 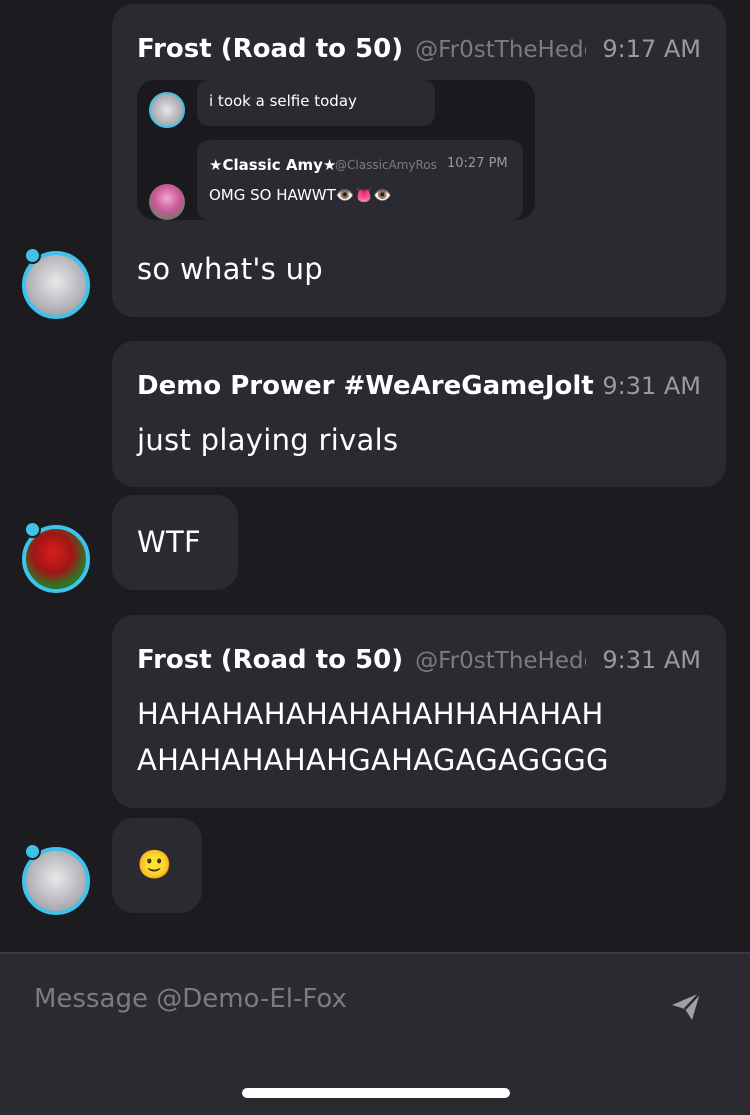 What do you see at coordinates (477, 163) in the screenshot?
I see `embed-reply-timestamp: 10:27 PM` at bounding box center [477, 163].